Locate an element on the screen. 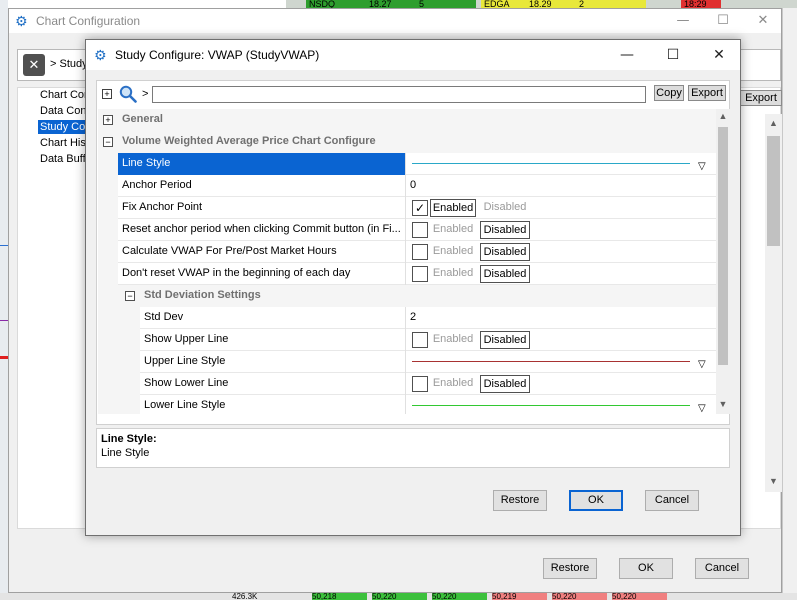 The width and height of the screenshot is (797, 600). expand-all-button: + is located at coordinates (107, 94).